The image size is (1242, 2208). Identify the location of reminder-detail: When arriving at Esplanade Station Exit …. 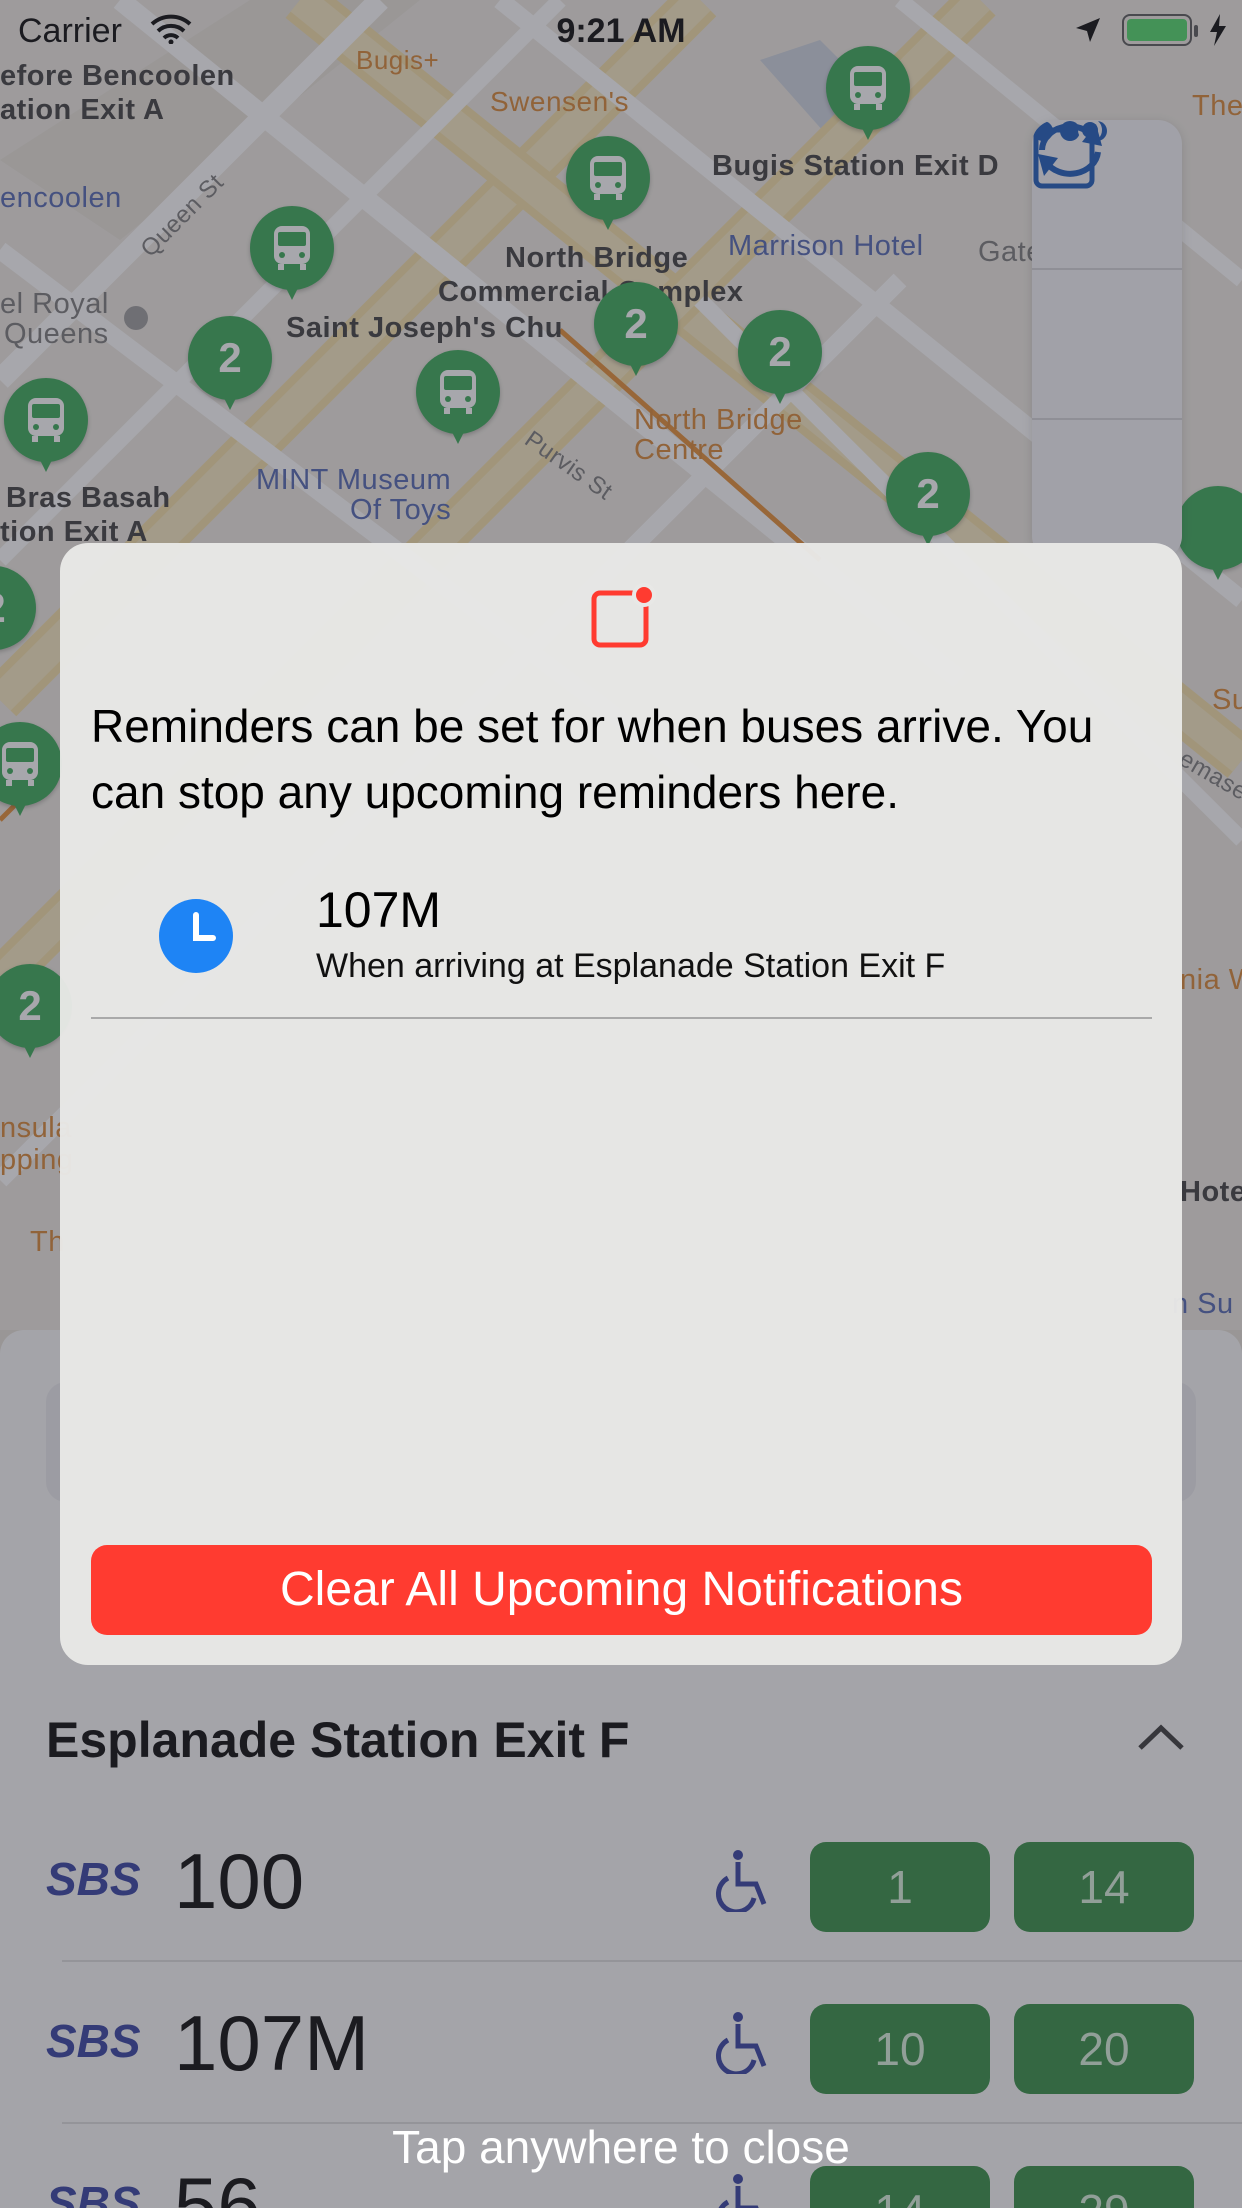
(631, 966).